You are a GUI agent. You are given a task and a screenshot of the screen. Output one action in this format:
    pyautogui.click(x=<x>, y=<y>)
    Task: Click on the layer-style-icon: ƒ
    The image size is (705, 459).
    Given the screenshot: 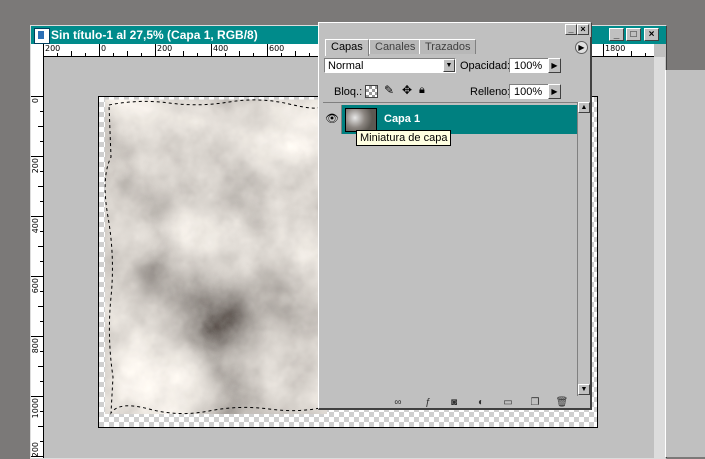 What is the action you would take?
    pyautogui.click(x=428, y=403)
    